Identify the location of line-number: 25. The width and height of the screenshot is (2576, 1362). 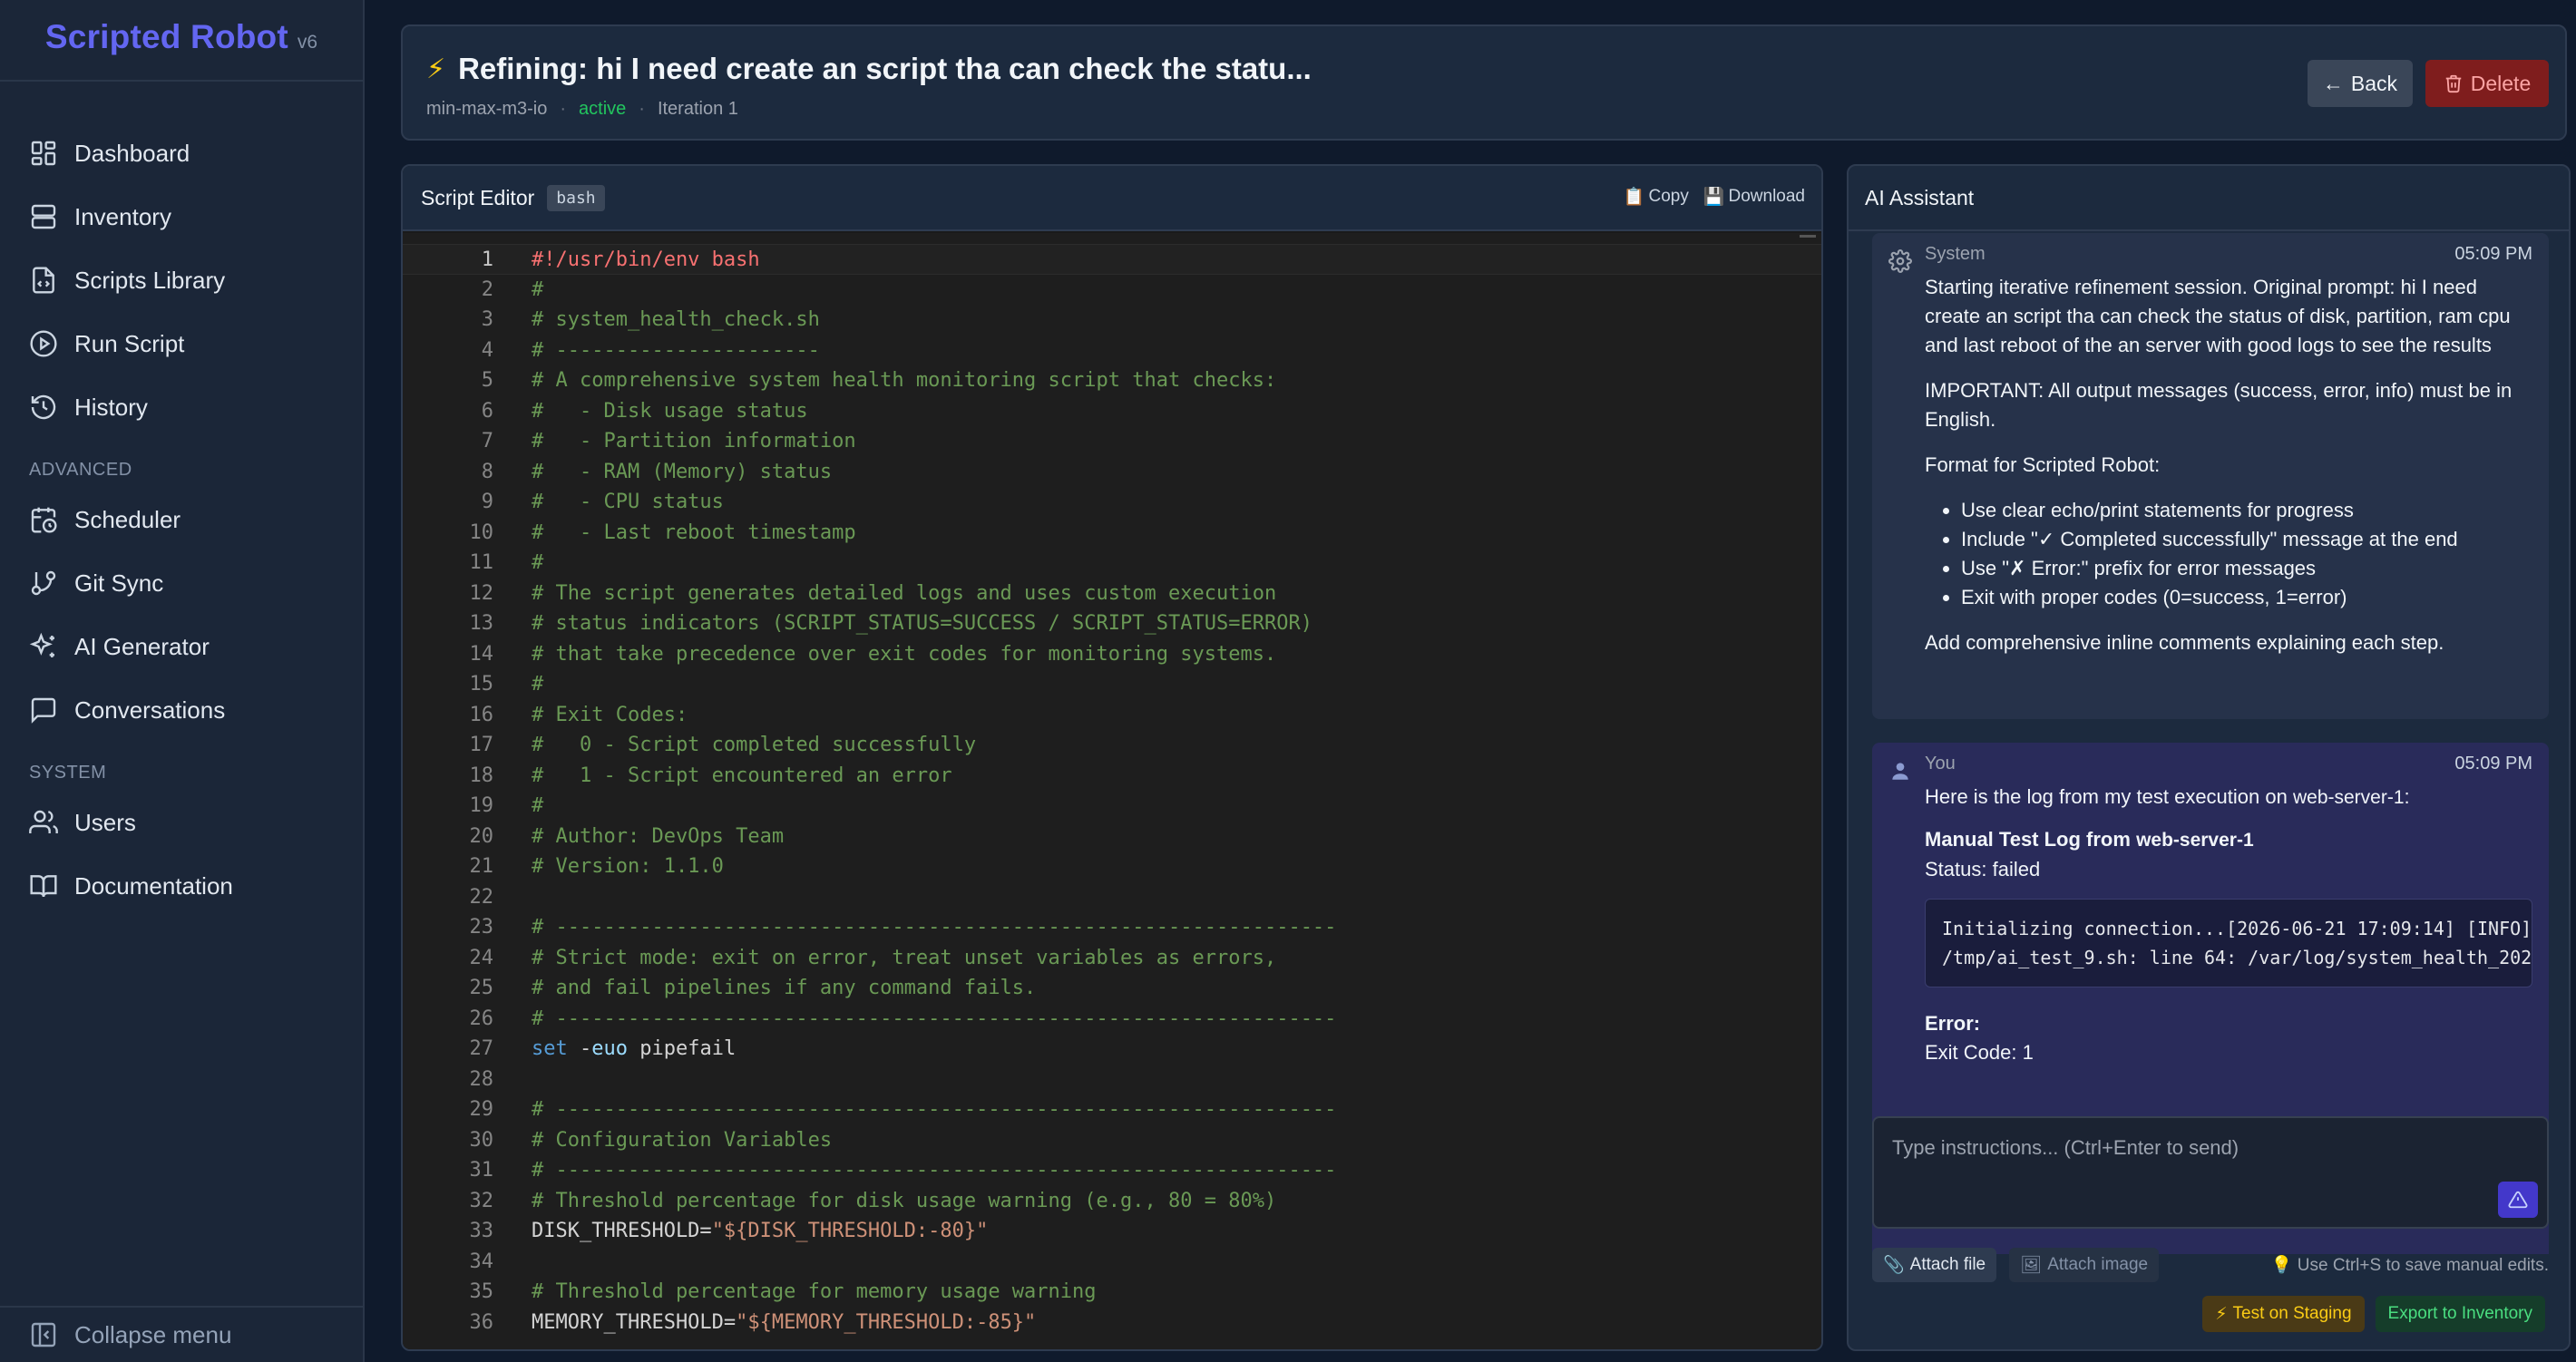
(481, 988).